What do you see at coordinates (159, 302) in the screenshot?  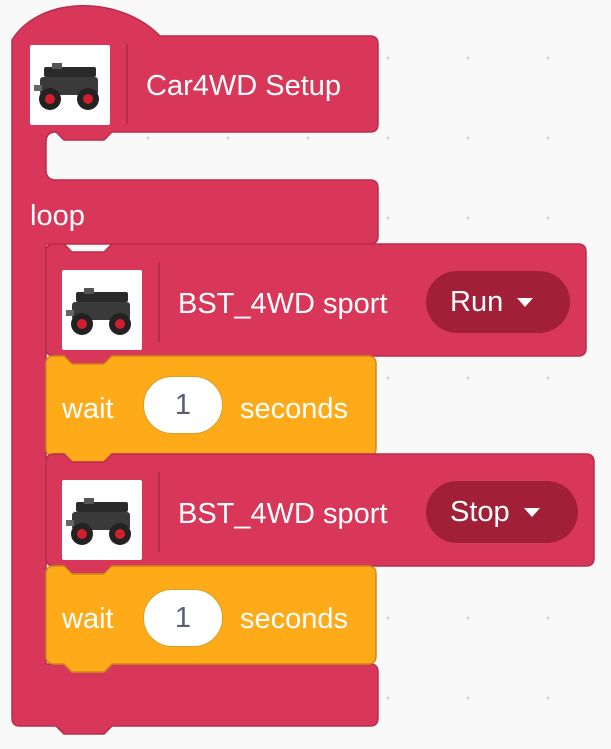 I see `sport-1-separator` at bounding box center [159, 302].